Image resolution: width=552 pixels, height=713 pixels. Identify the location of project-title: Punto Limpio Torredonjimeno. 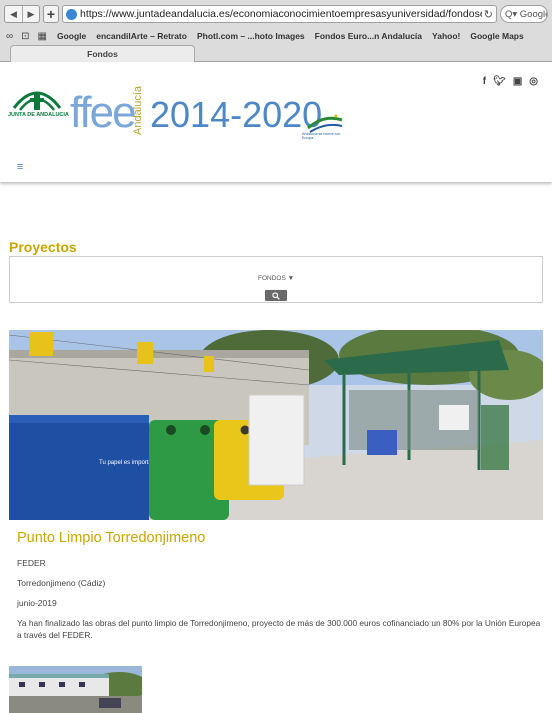
(111, 538).